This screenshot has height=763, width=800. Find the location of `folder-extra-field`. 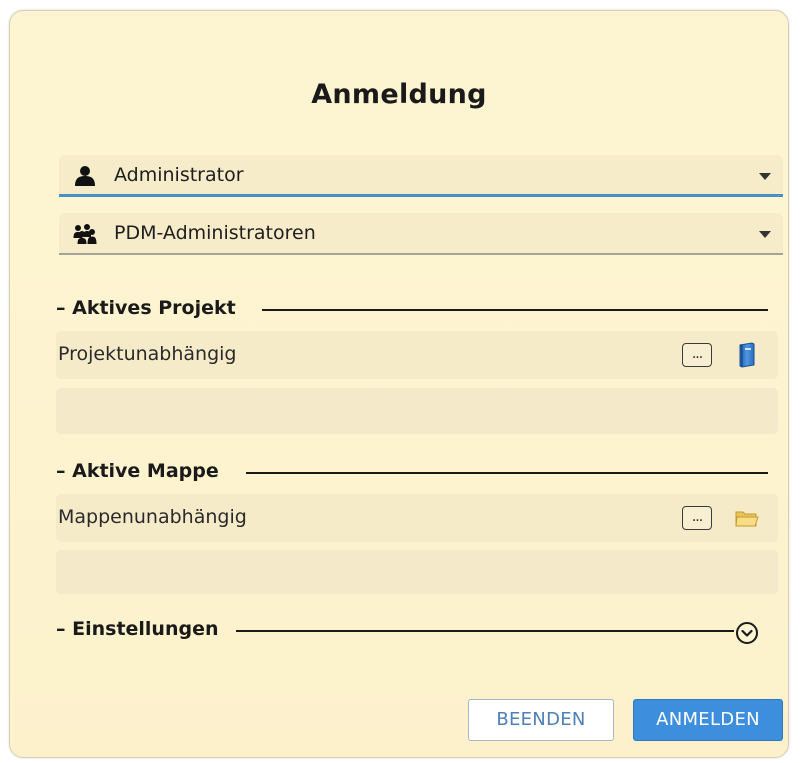

folder-extra-field is located at coordinates (417, 572).